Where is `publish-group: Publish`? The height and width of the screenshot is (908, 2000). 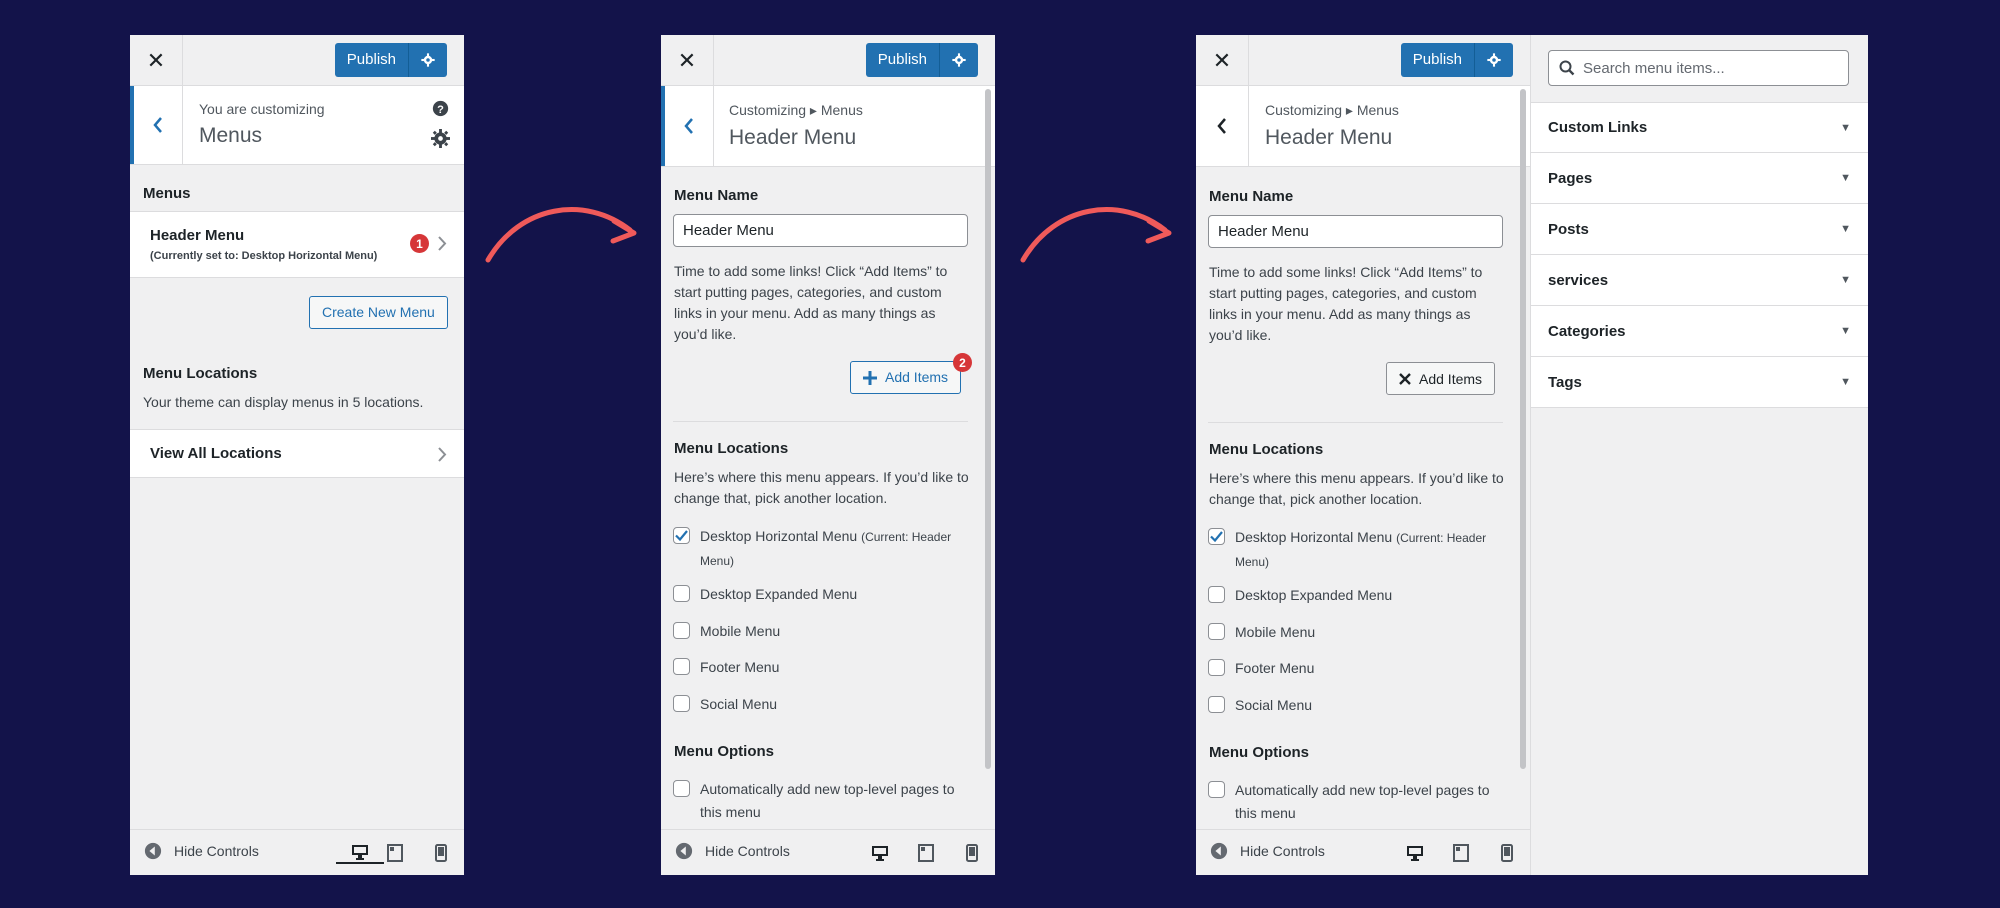
publish-group: Publish is located at coordinates (1456, 60).